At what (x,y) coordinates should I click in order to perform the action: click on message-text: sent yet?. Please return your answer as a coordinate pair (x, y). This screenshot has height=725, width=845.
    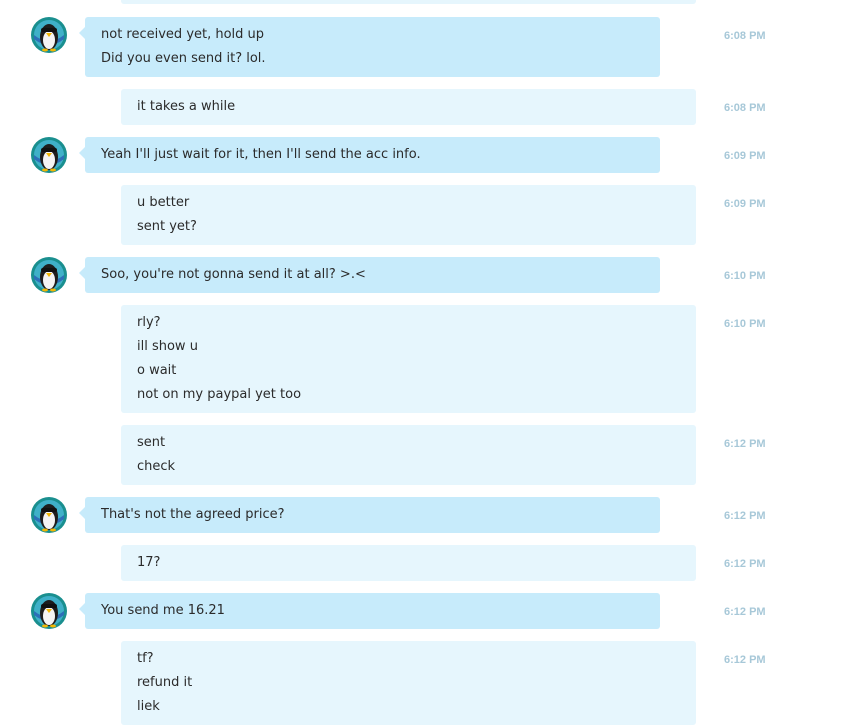
    Looking at the image, I should click on (167, 226).